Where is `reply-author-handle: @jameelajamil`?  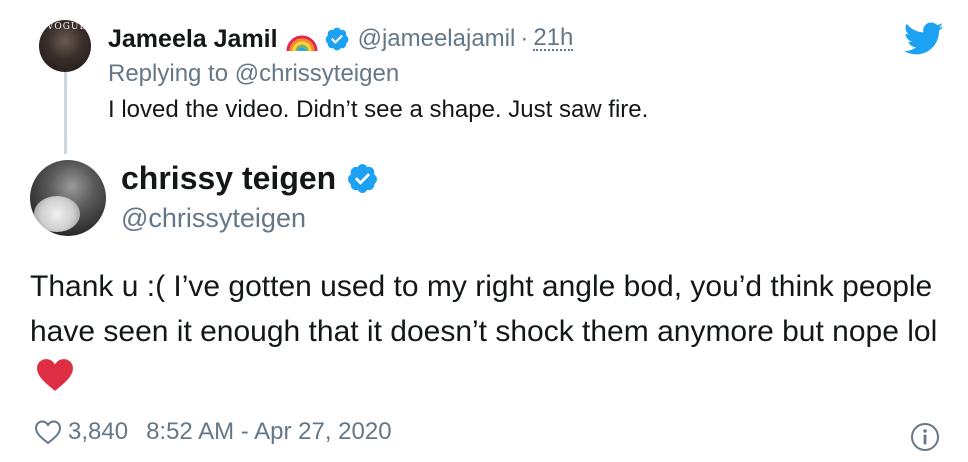
reply-author-handle: @jameelajamil is located at coordinates (437, 39).